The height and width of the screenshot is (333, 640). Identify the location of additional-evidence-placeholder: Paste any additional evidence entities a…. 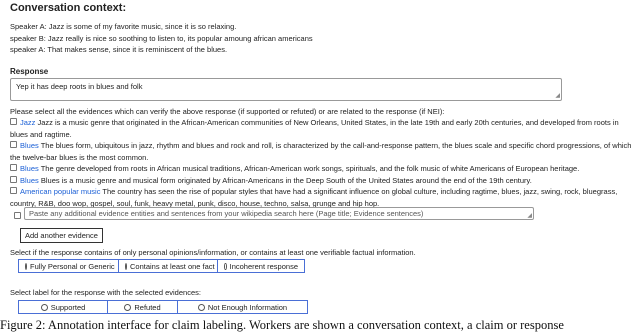
(226, 213).